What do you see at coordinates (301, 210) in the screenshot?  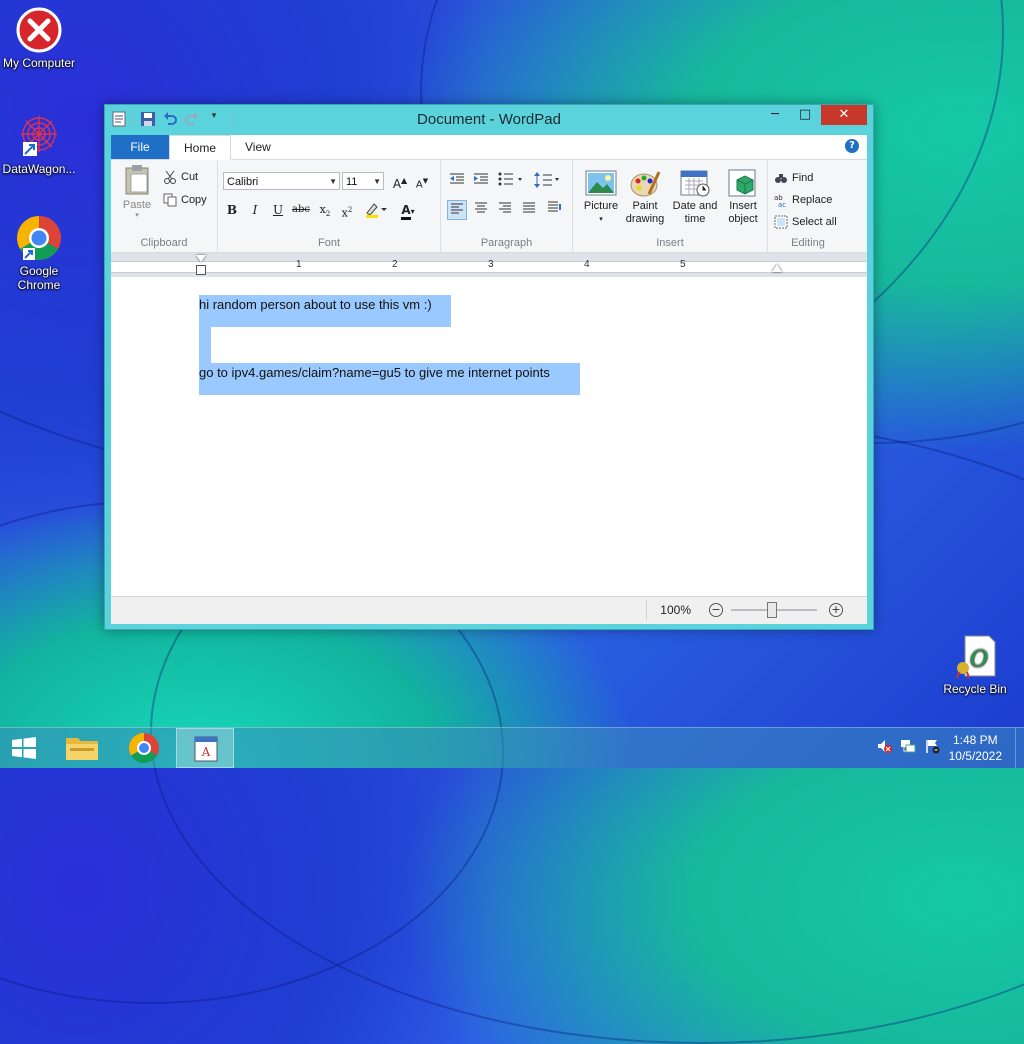 I see `strikethrough-button: abc` at bounding box center [301, 210].